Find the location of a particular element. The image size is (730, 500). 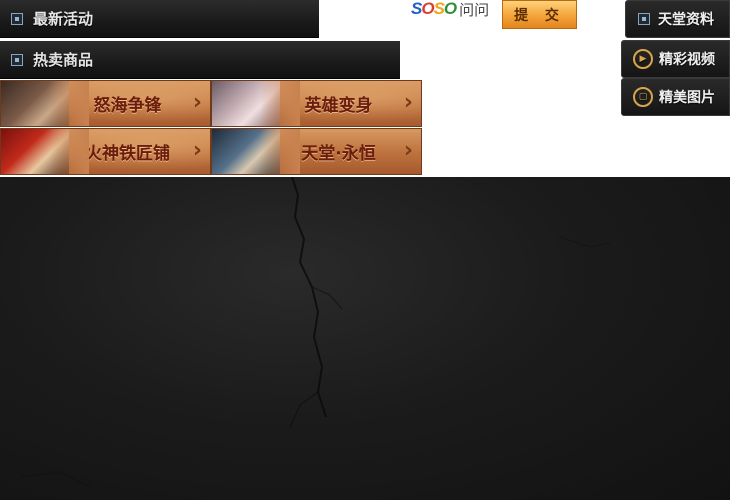

hot-items-label: 热卖商品 is located at coordinates (63, 60).